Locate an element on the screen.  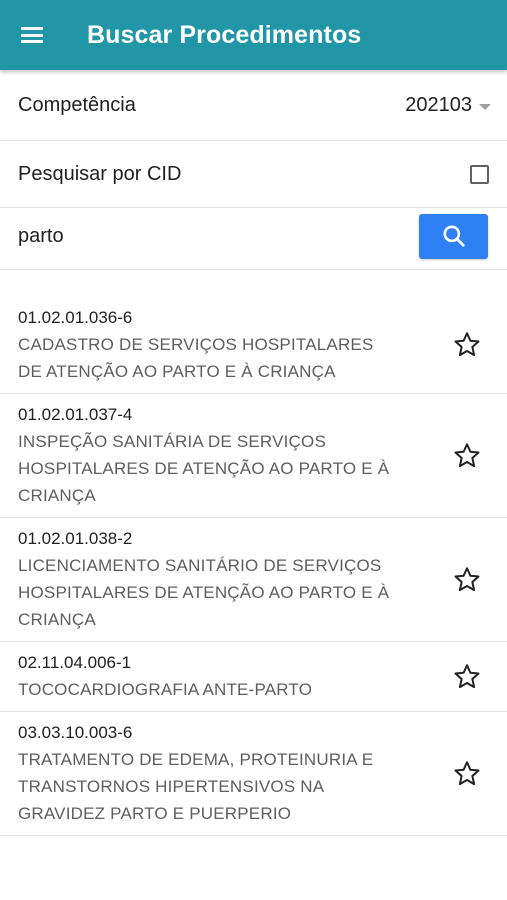
caret-down-icon is located at coordinates (485, 106).